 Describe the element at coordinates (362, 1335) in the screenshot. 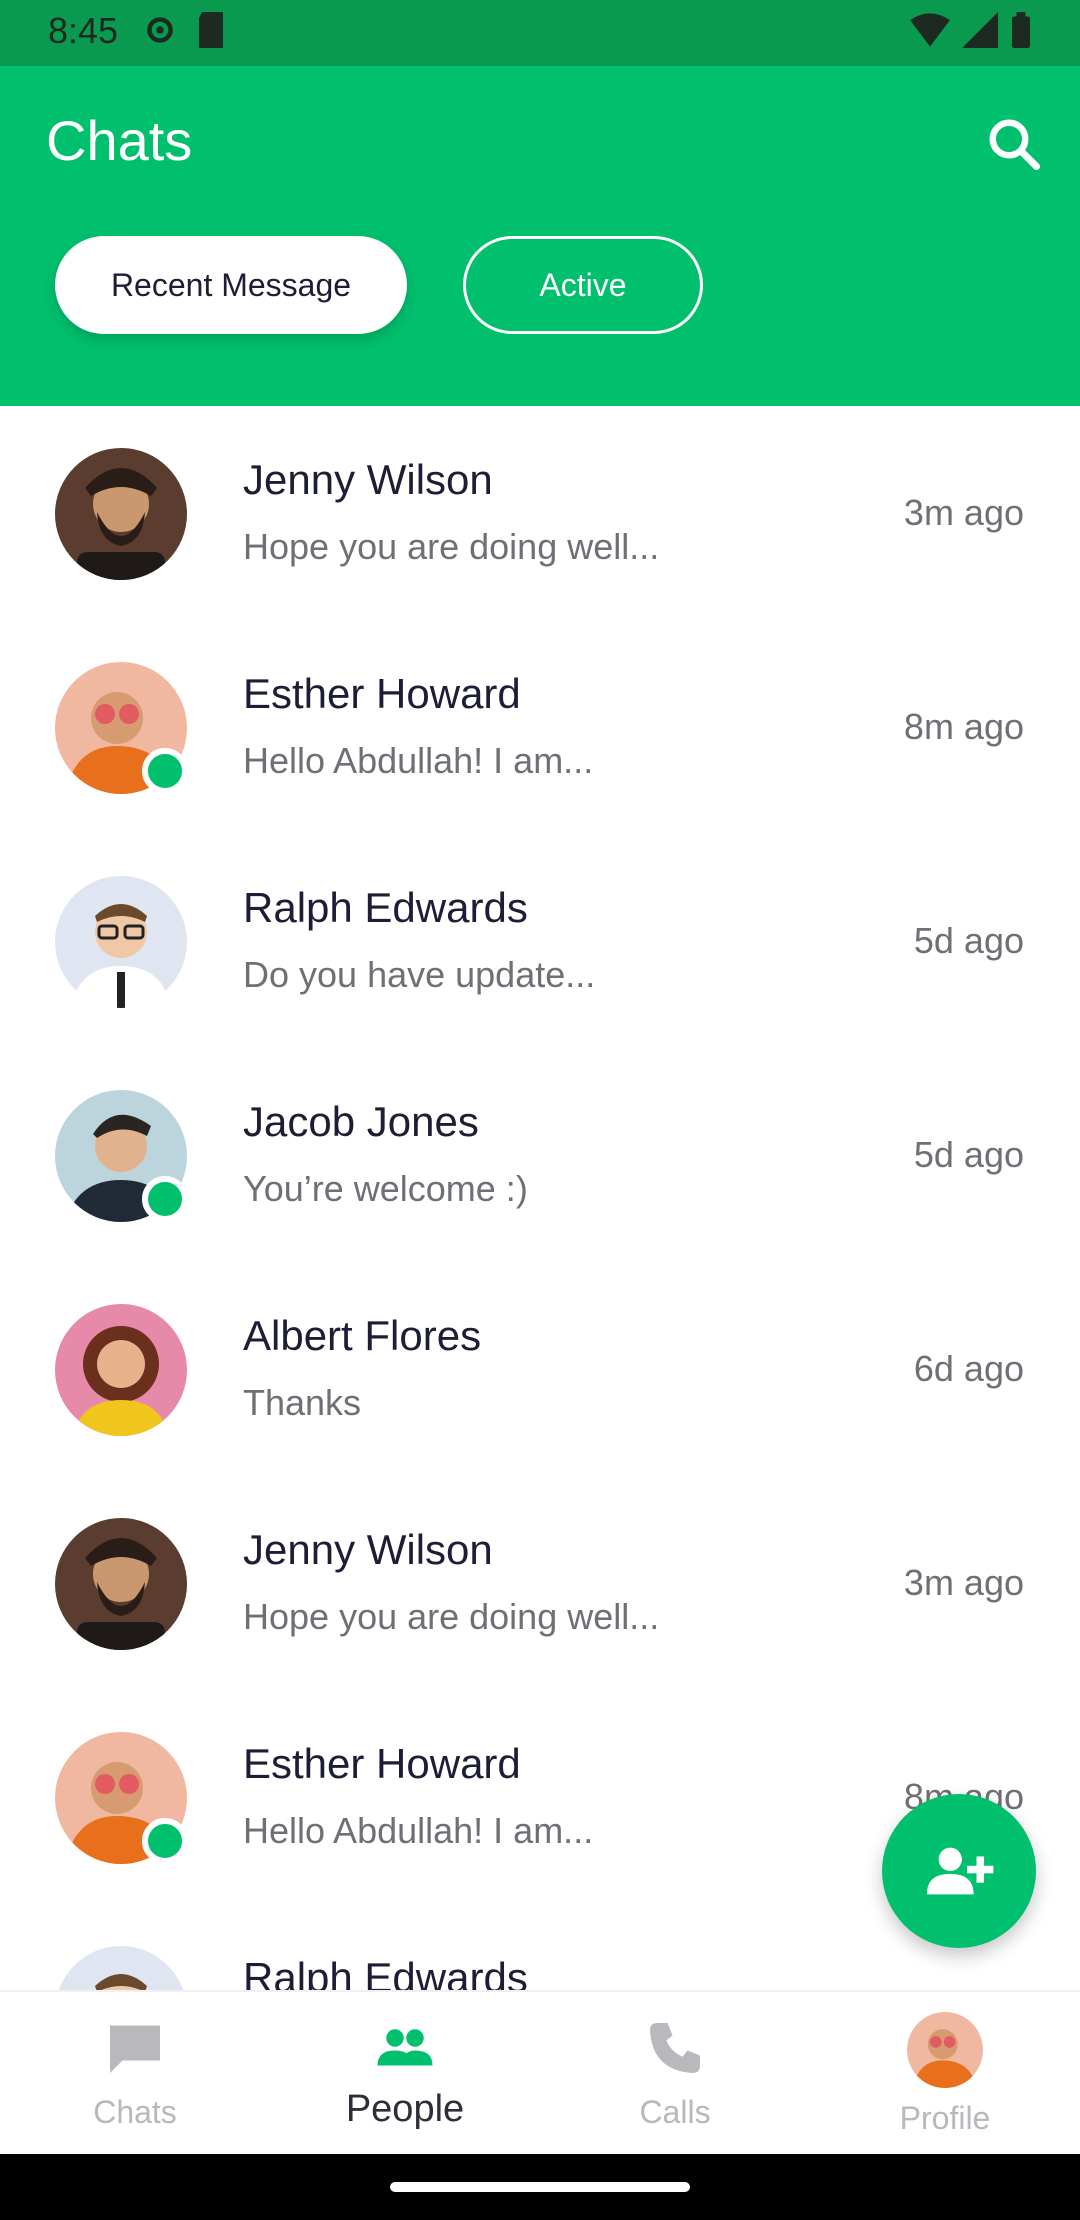

I see `contact-name: Albert Flores` at that location.